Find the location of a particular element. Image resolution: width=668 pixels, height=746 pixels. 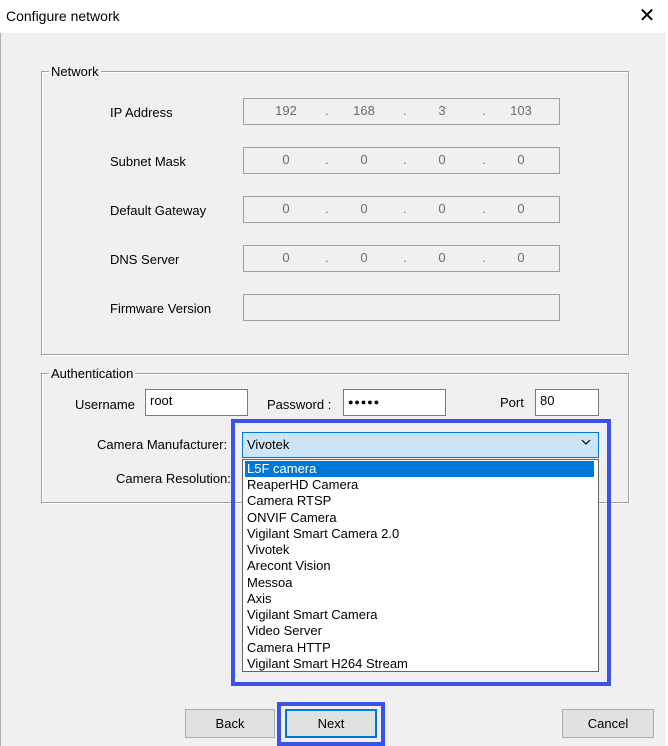

option-camera-http: Camera HTTP is located at coordinates (419, 648).